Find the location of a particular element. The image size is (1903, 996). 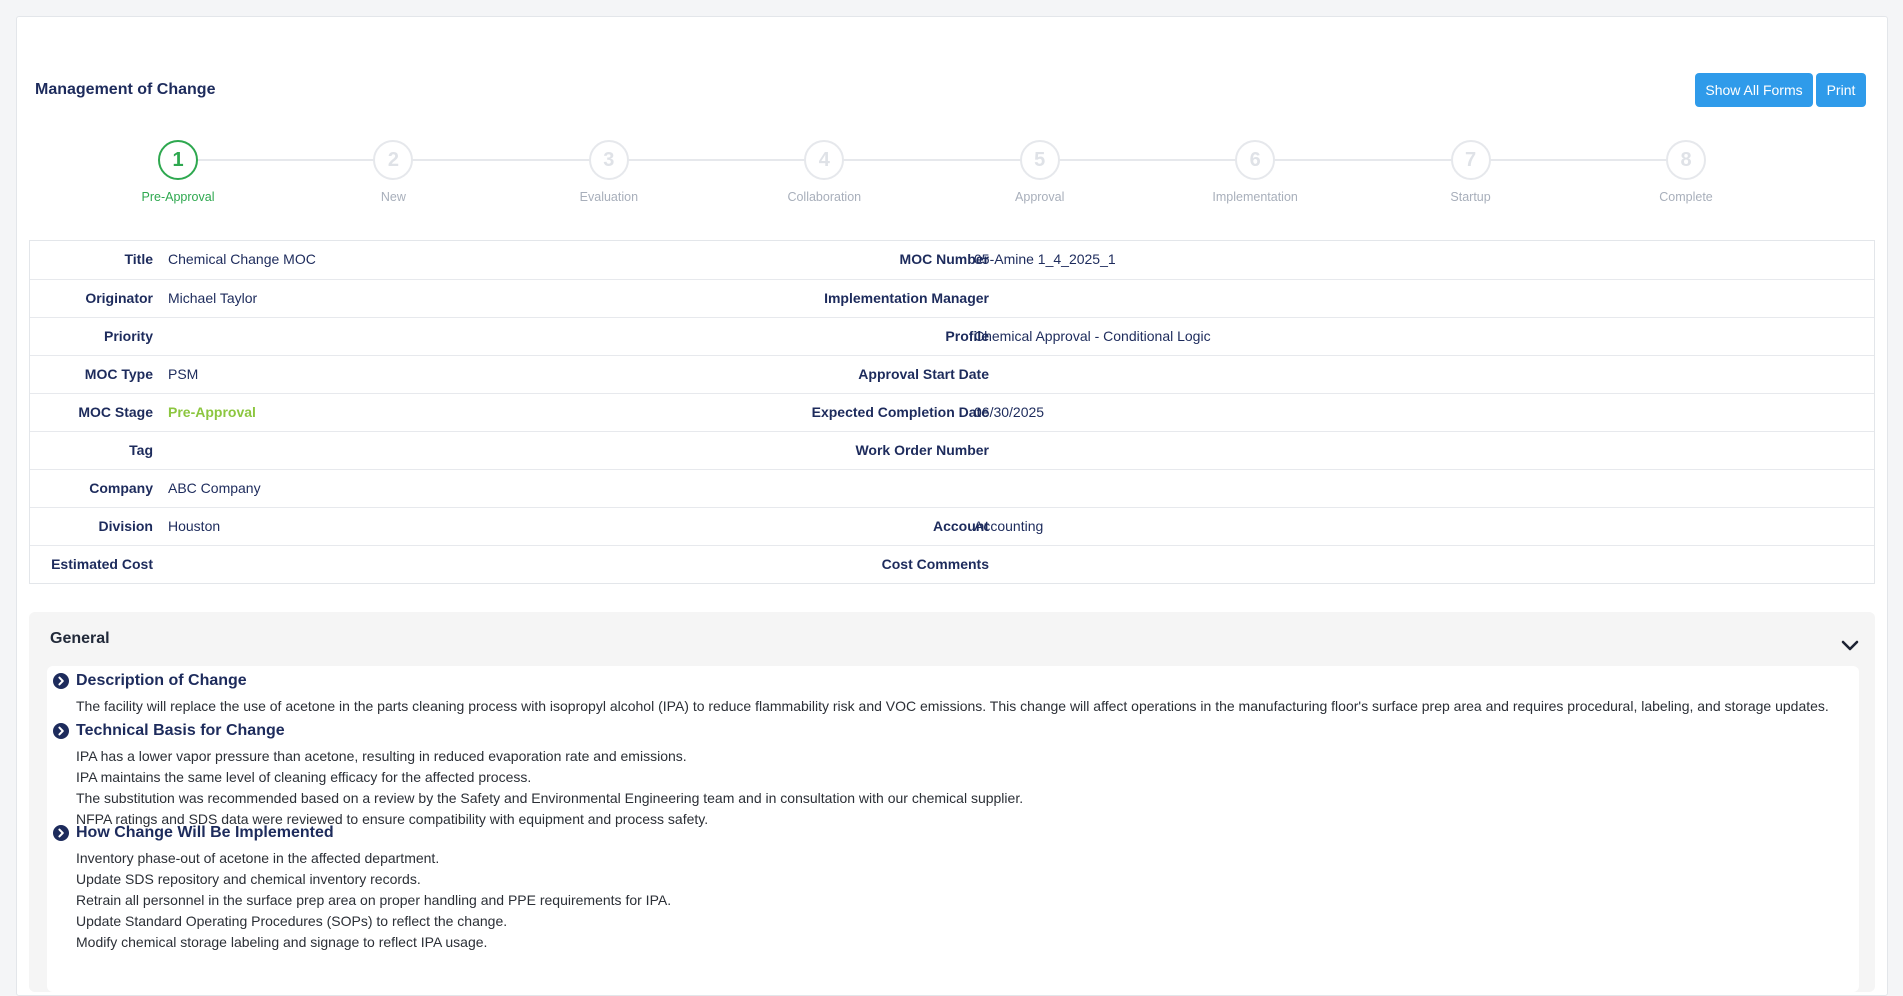

page-title: Management of Change is located at coordinates (125, 89).